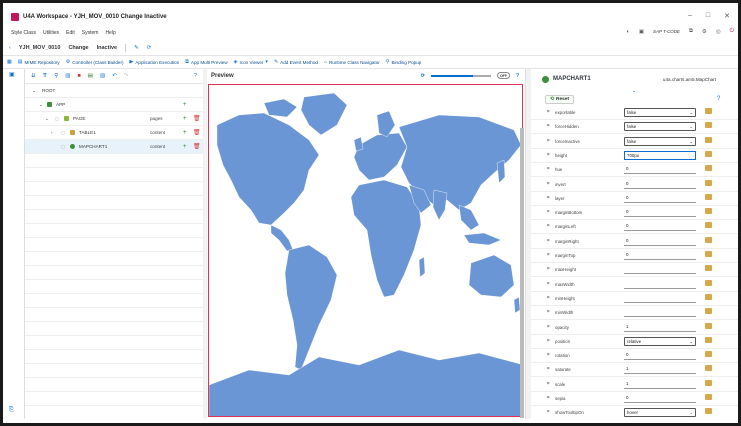 The height and width of the screenshot is (426, 741). Describe the element at coordinates (67, 76) in the screenshot. I see `grid-icon: ▥` at that location.